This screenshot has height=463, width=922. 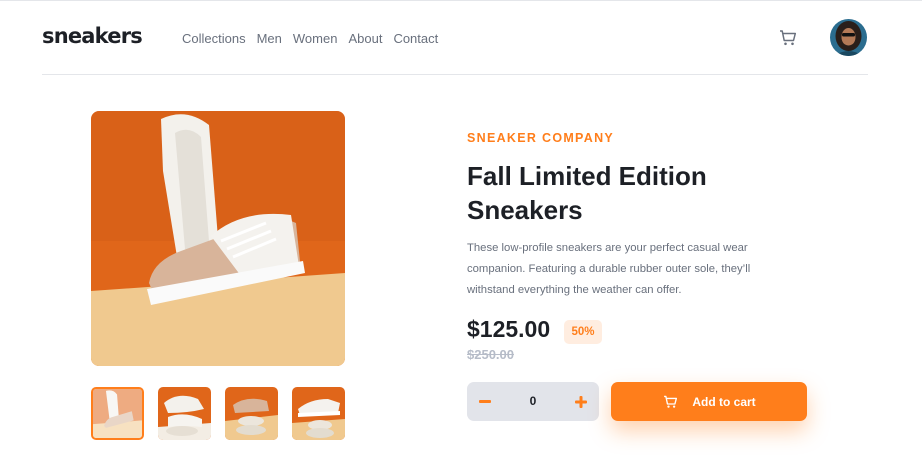 I want to click on minus-icon, so click(x=485, y=401).